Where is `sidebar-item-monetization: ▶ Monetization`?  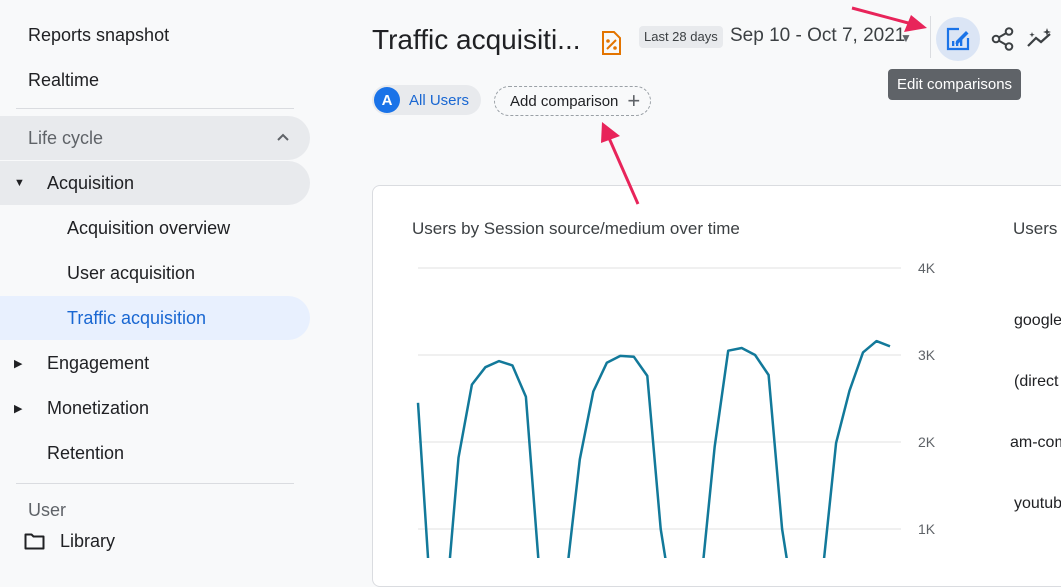 sidebar-item-monetization: ▶ Monetization is located at coordinates (74, 408).